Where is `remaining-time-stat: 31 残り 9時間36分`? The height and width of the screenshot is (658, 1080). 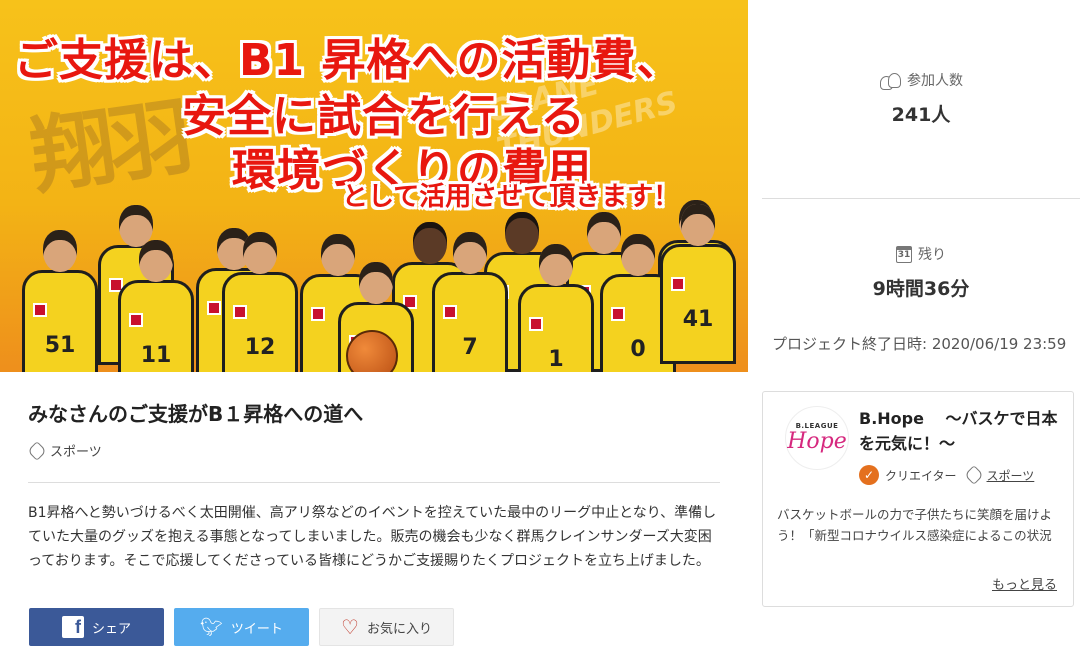 remaining-time-stat: 31 残り 9時間36分 is located at coordinates (921, 272).